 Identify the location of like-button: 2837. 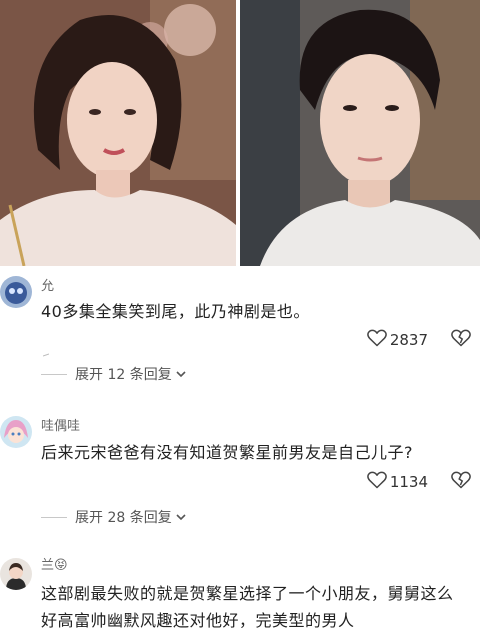
(397, 340).